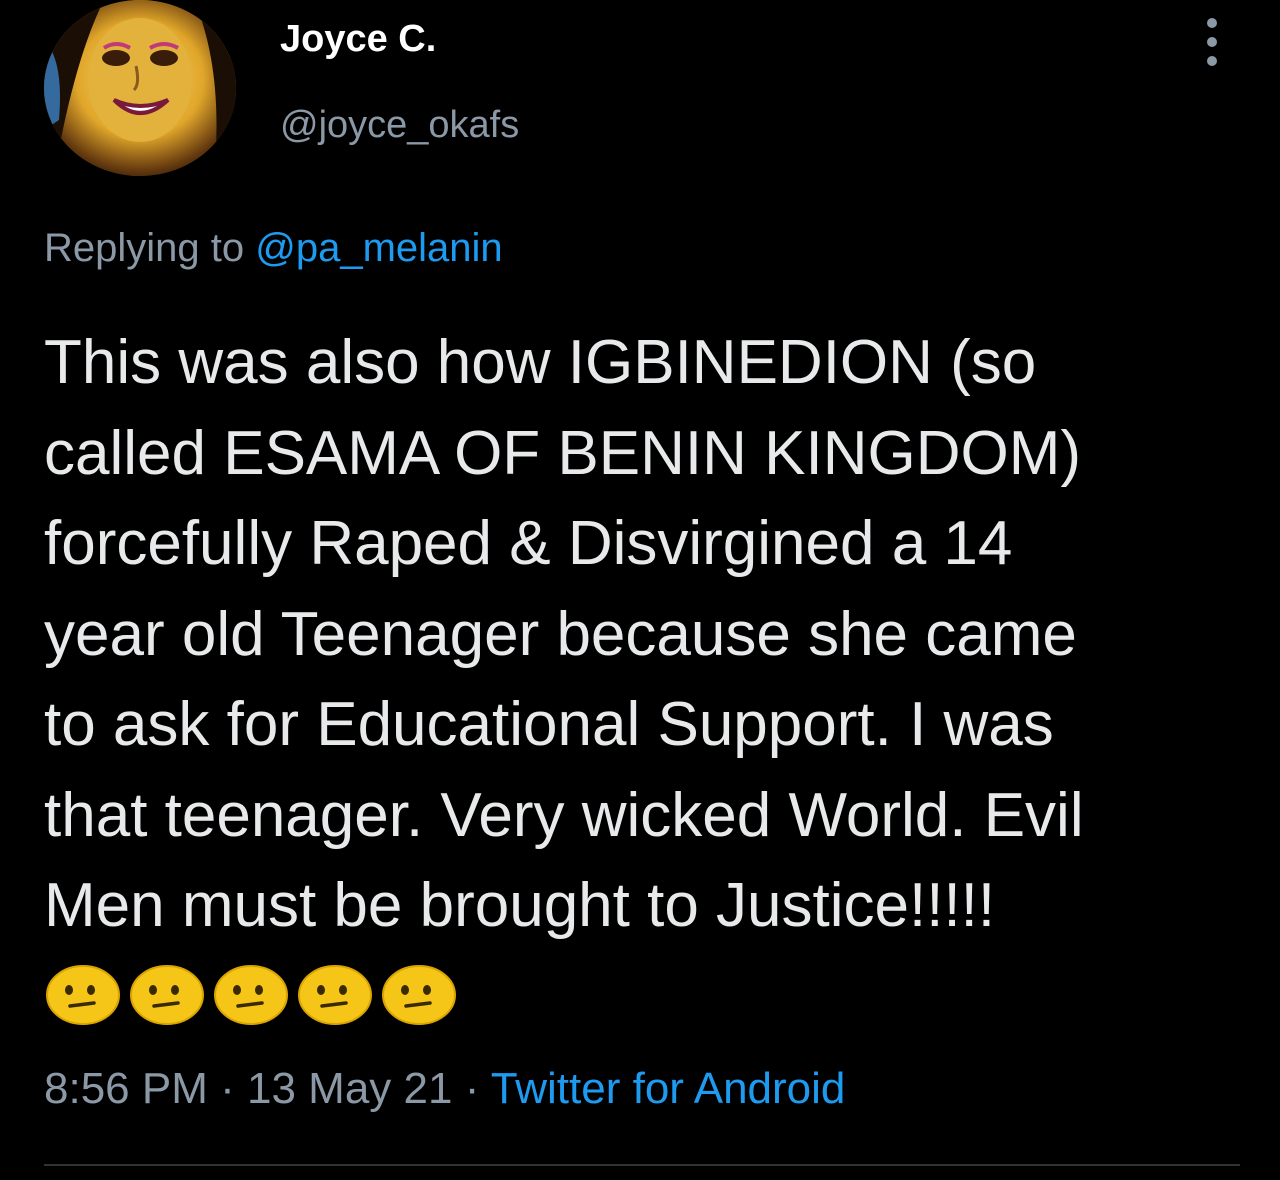 The image size is (1280, 1180). What do you see at coordinates (378, 248) in the screenshot?
I see `reply-mention-link: @pa_melanin` at bounding box center [378, 248].